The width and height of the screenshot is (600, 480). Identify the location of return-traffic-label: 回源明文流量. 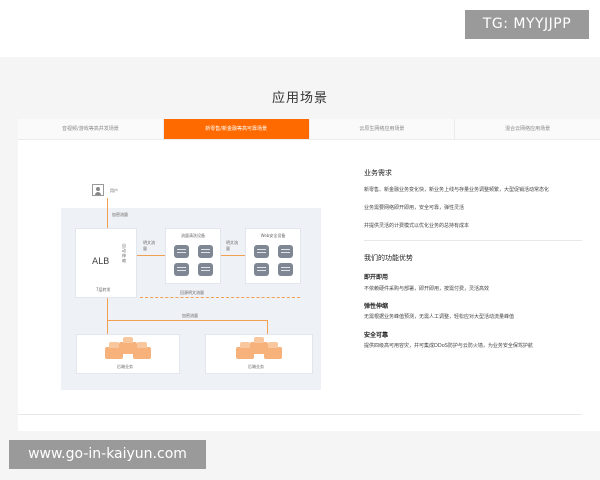
(192, 292).